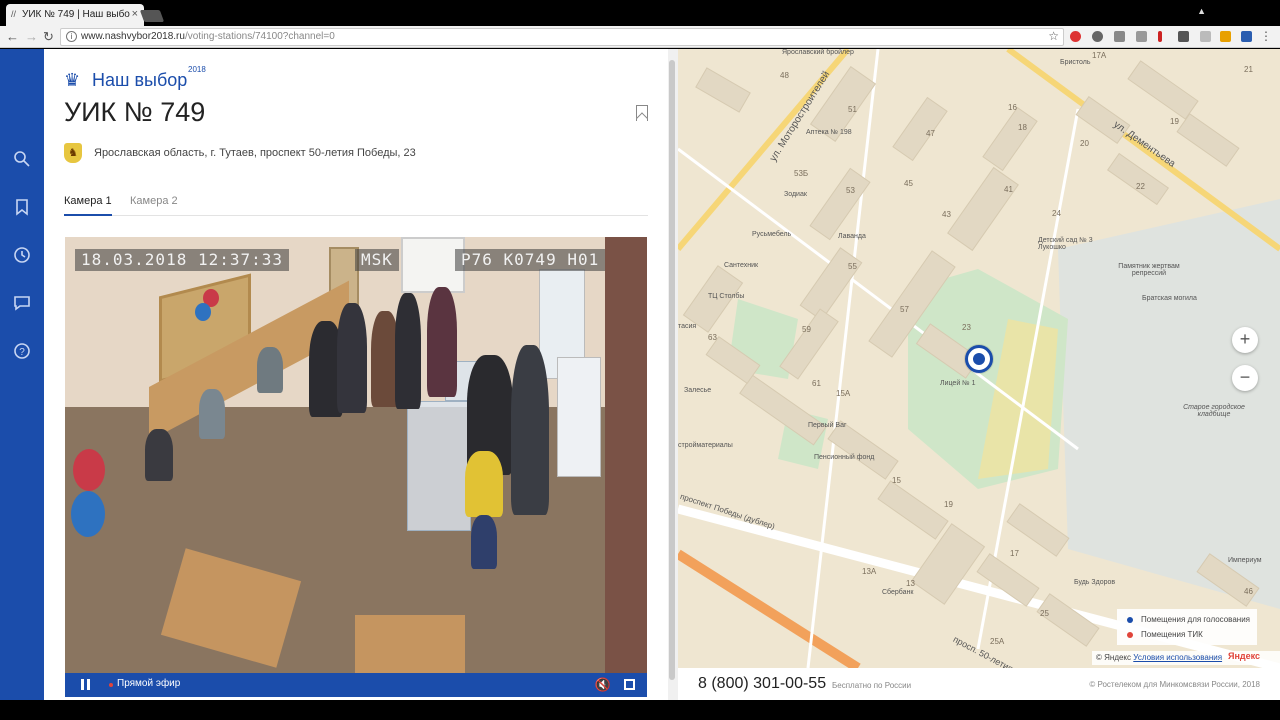  I want to click on tab-favicon-icon: //, so click(14, 14).